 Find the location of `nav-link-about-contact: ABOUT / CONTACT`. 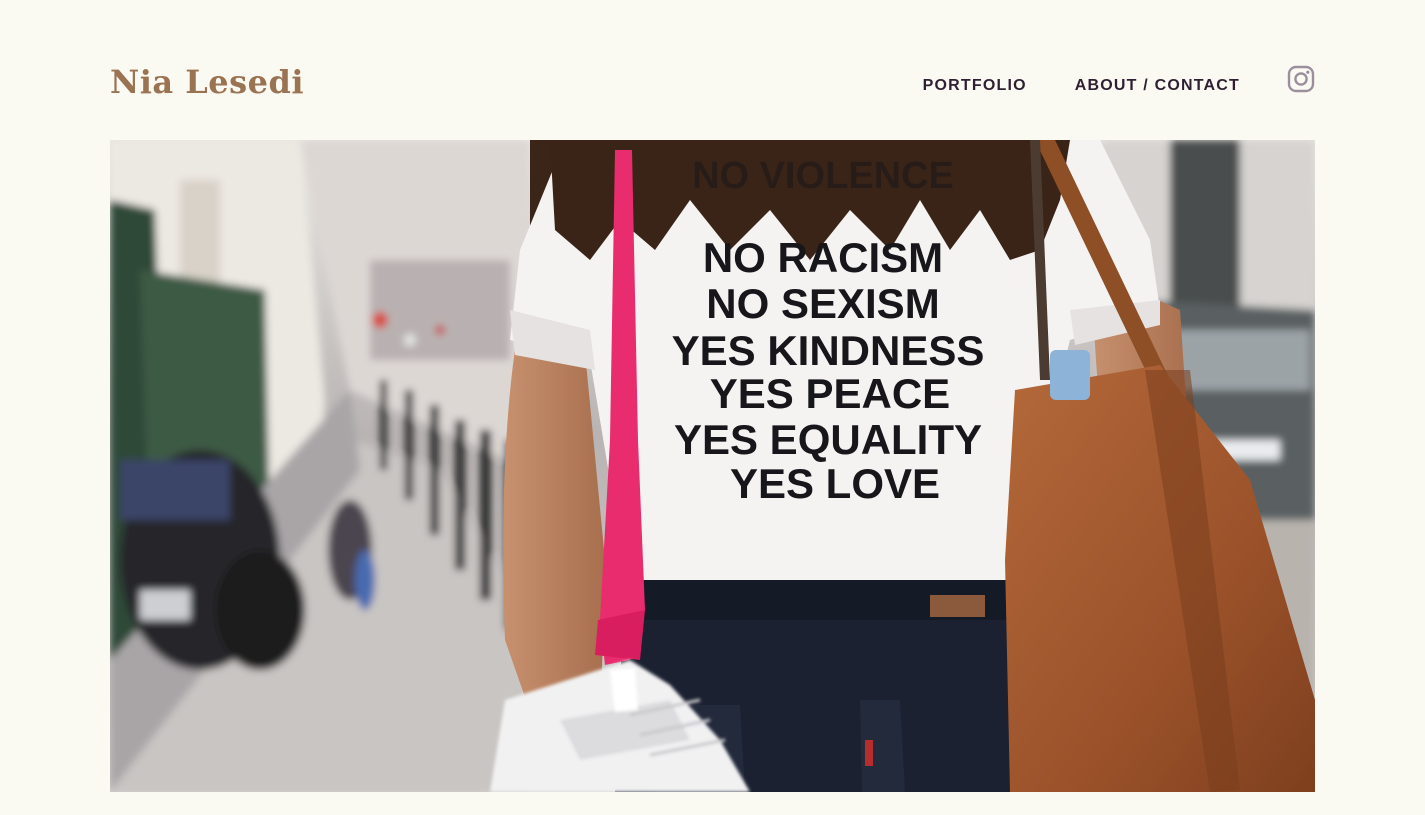

nav-link-about-contact: ABOUT / CONTACT is located at coordinates (1157, 86).